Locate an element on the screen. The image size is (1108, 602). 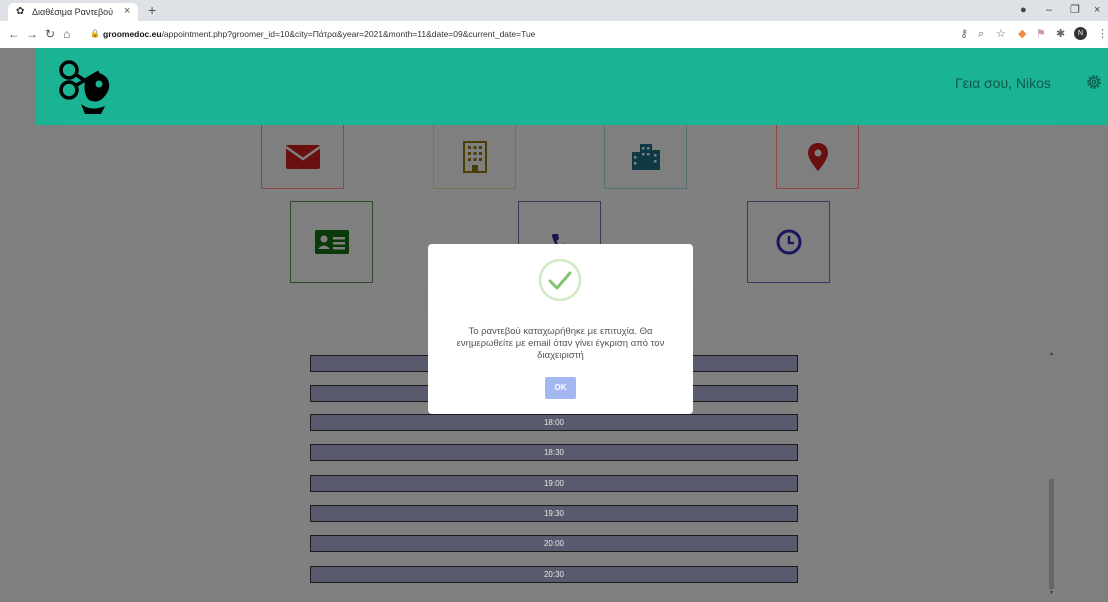
browser-tabstrip: ✿ Διαθέσιμα Ραντεβού × + ● – ❐ × is located at coordinates (554, 10).